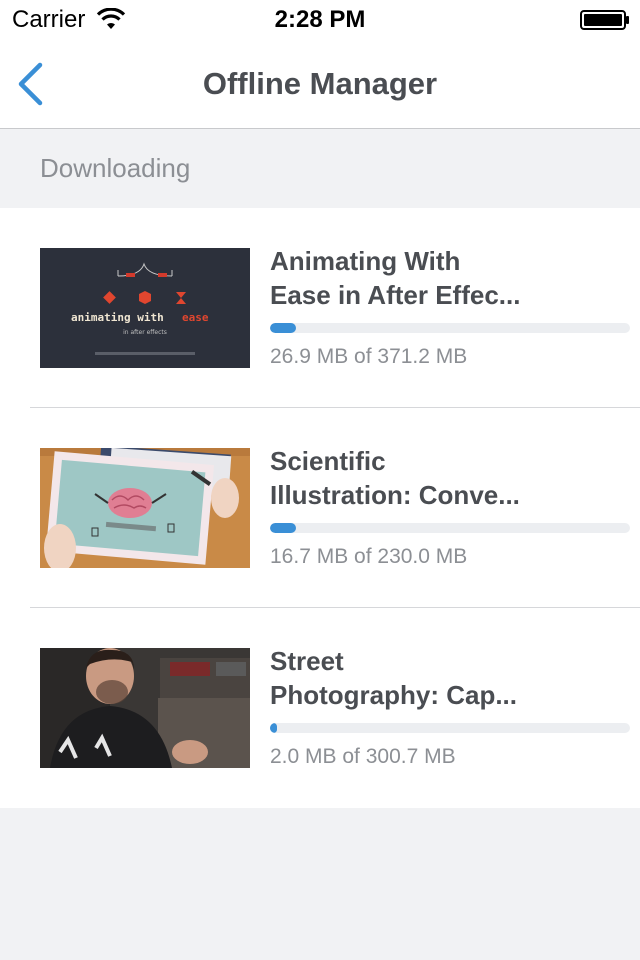  What do you see at coordinates (195, 317) in the screenshot?
I see `svg-text: ease` at bounding box center [195, 317].